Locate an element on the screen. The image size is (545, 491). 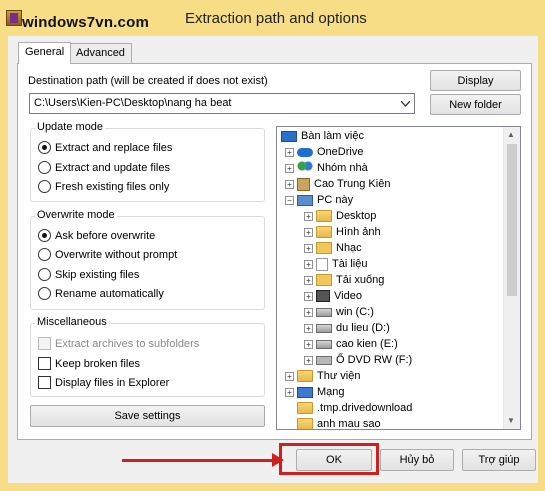
tab-general: General is located at coordinates (45, 53).